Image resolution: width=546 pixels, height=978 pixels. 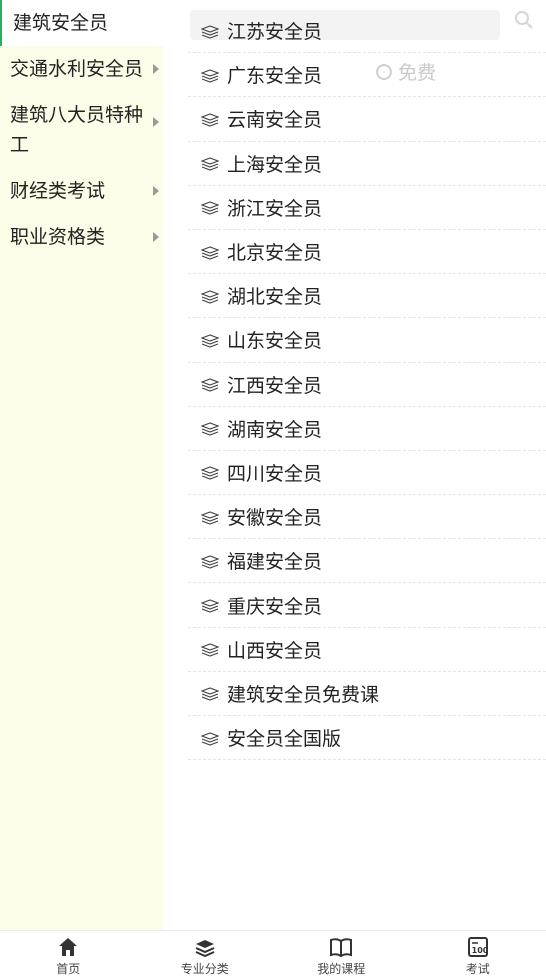 What do you see at coordinates (367, 75) in the screenshot?
I see `subcategory-item: 广东安全员` at bounding box center [367, 75].